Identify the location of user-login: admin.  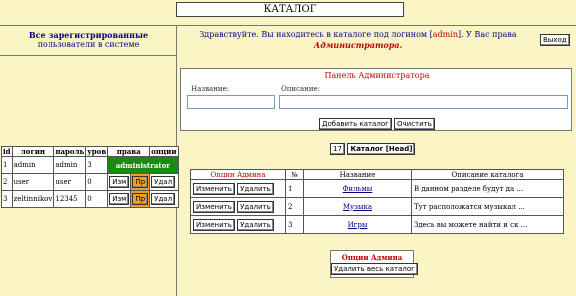
(33, 165).